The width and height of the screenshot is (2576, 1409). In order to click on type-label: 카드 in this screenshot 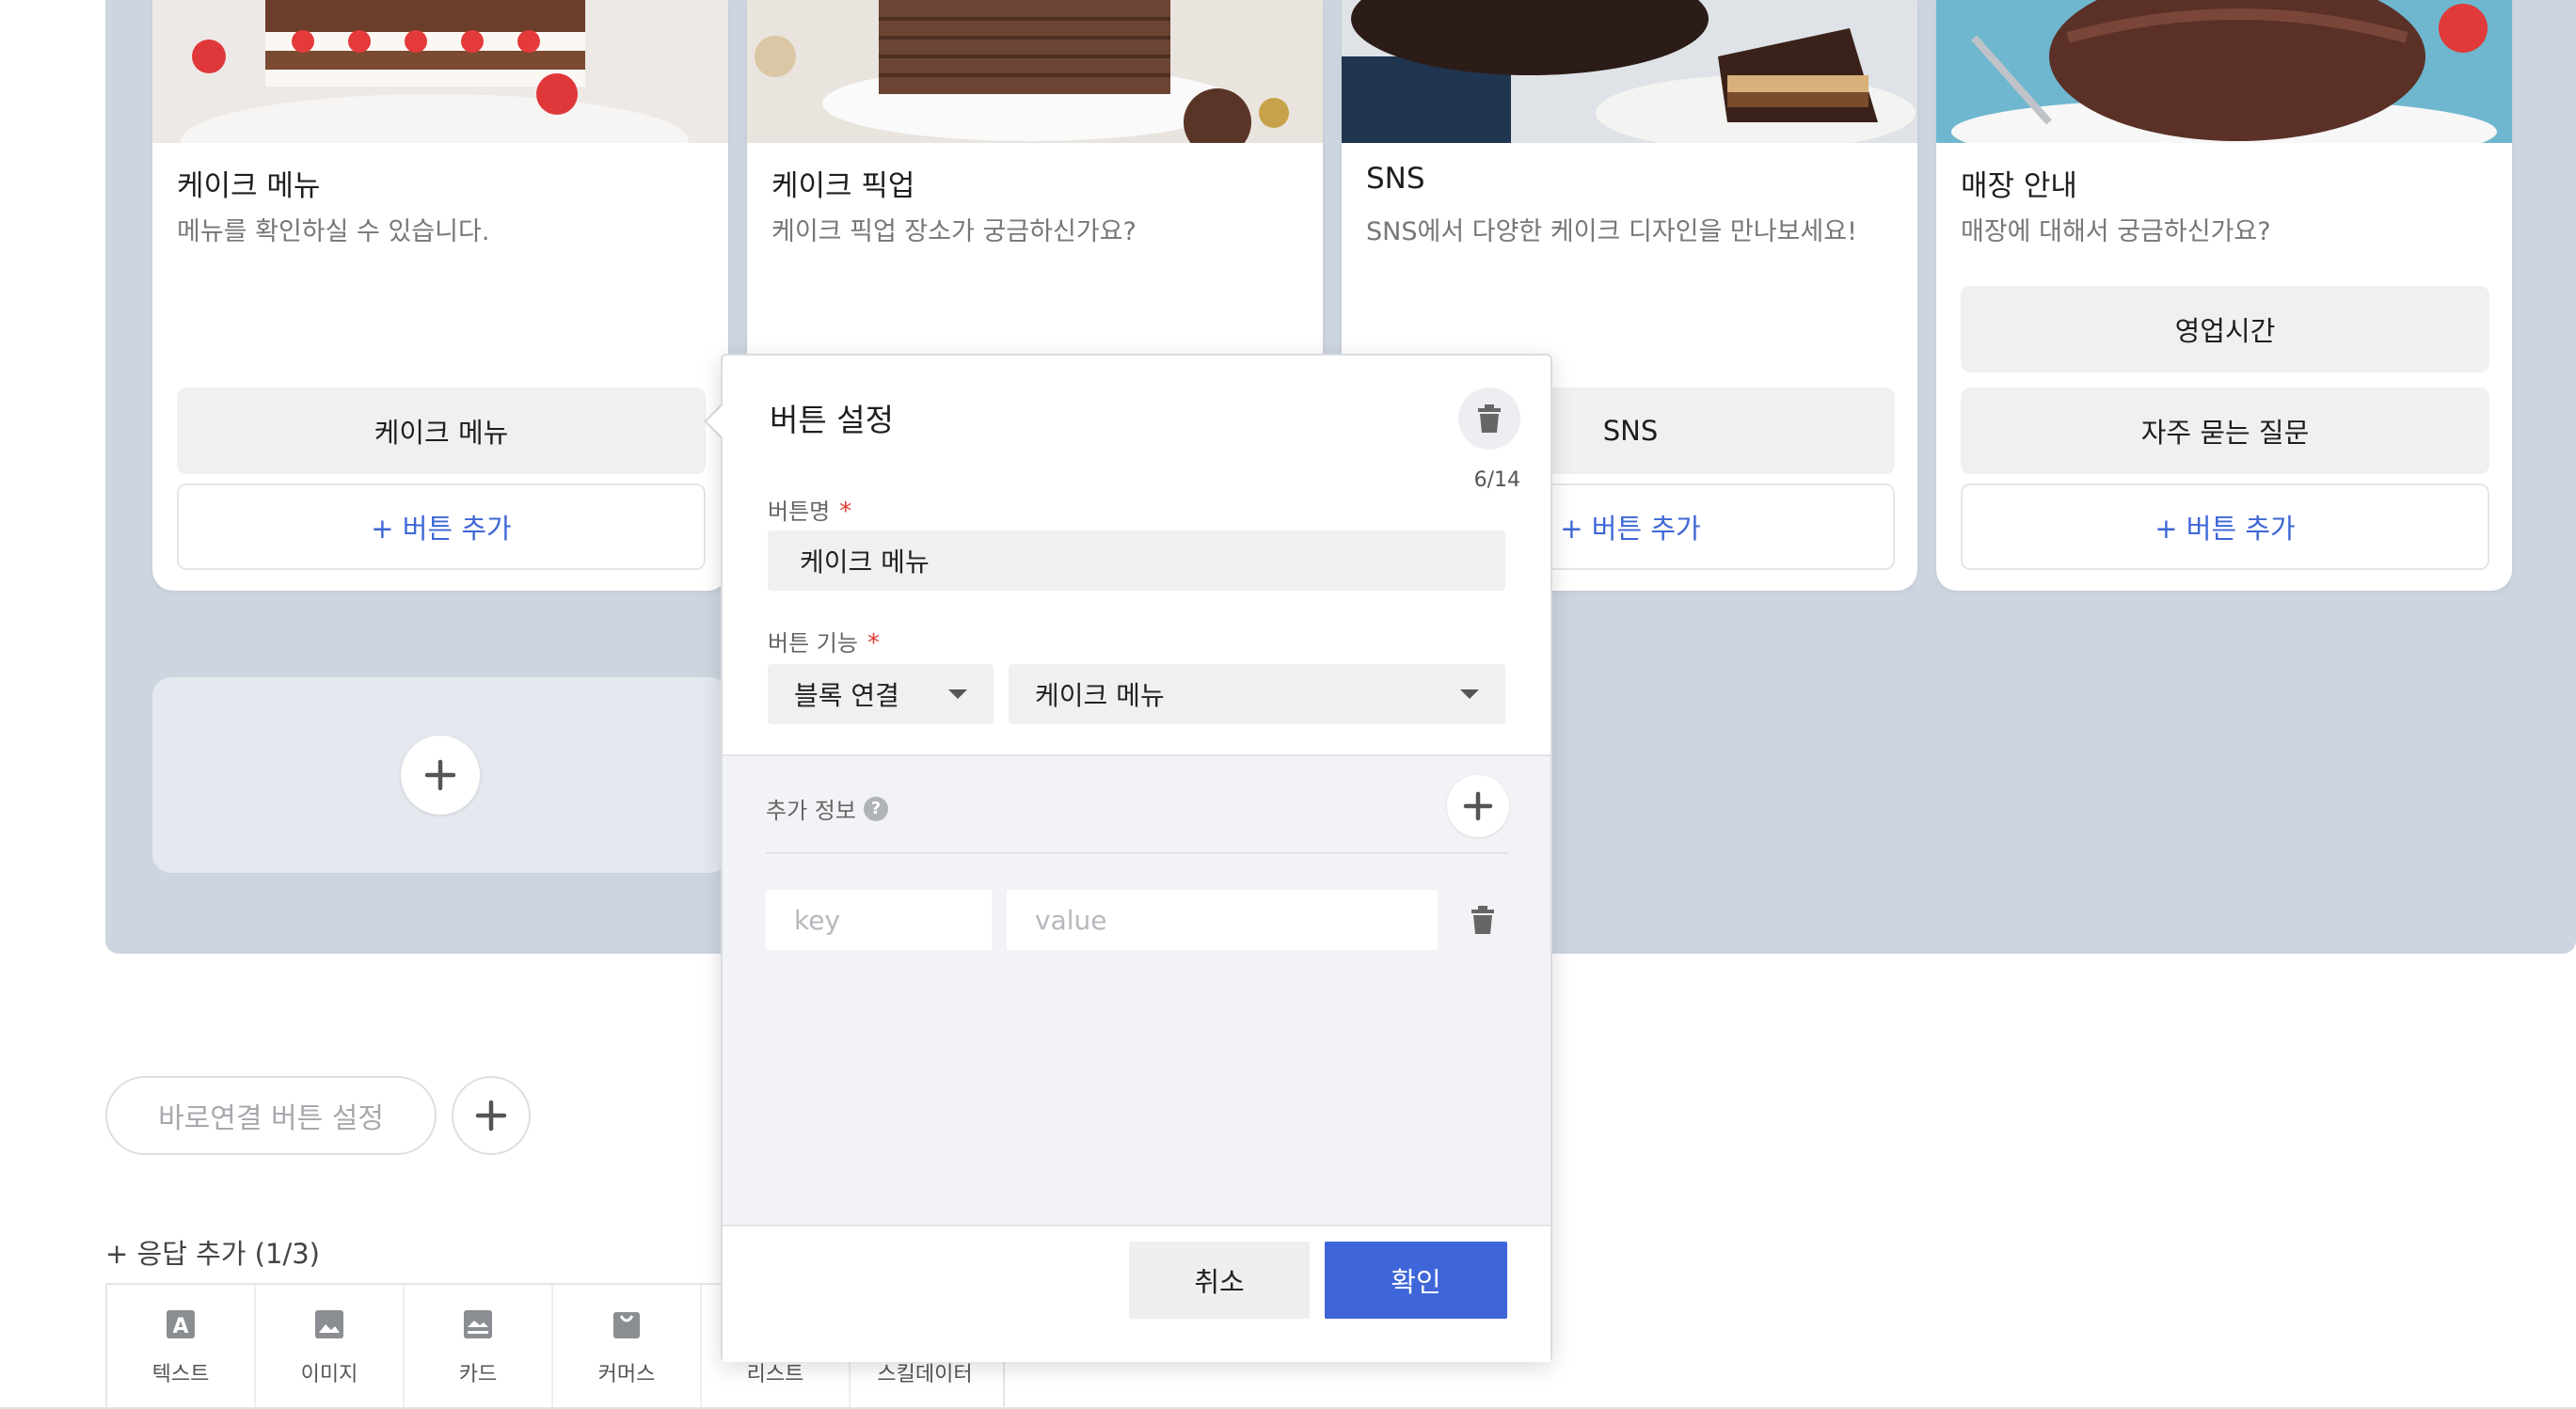, I will do `click(478, 1374)`.